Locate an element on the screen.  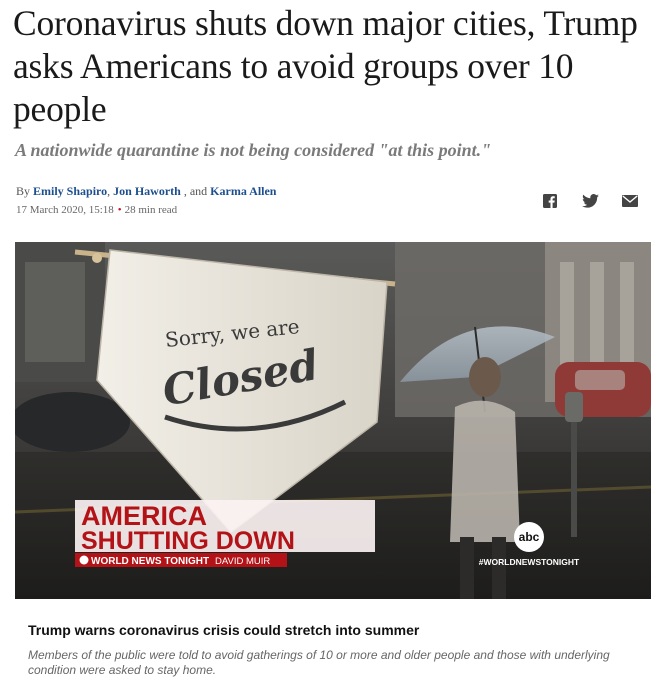
author-link: Jon Haworth is located at coordinates (147, 191).